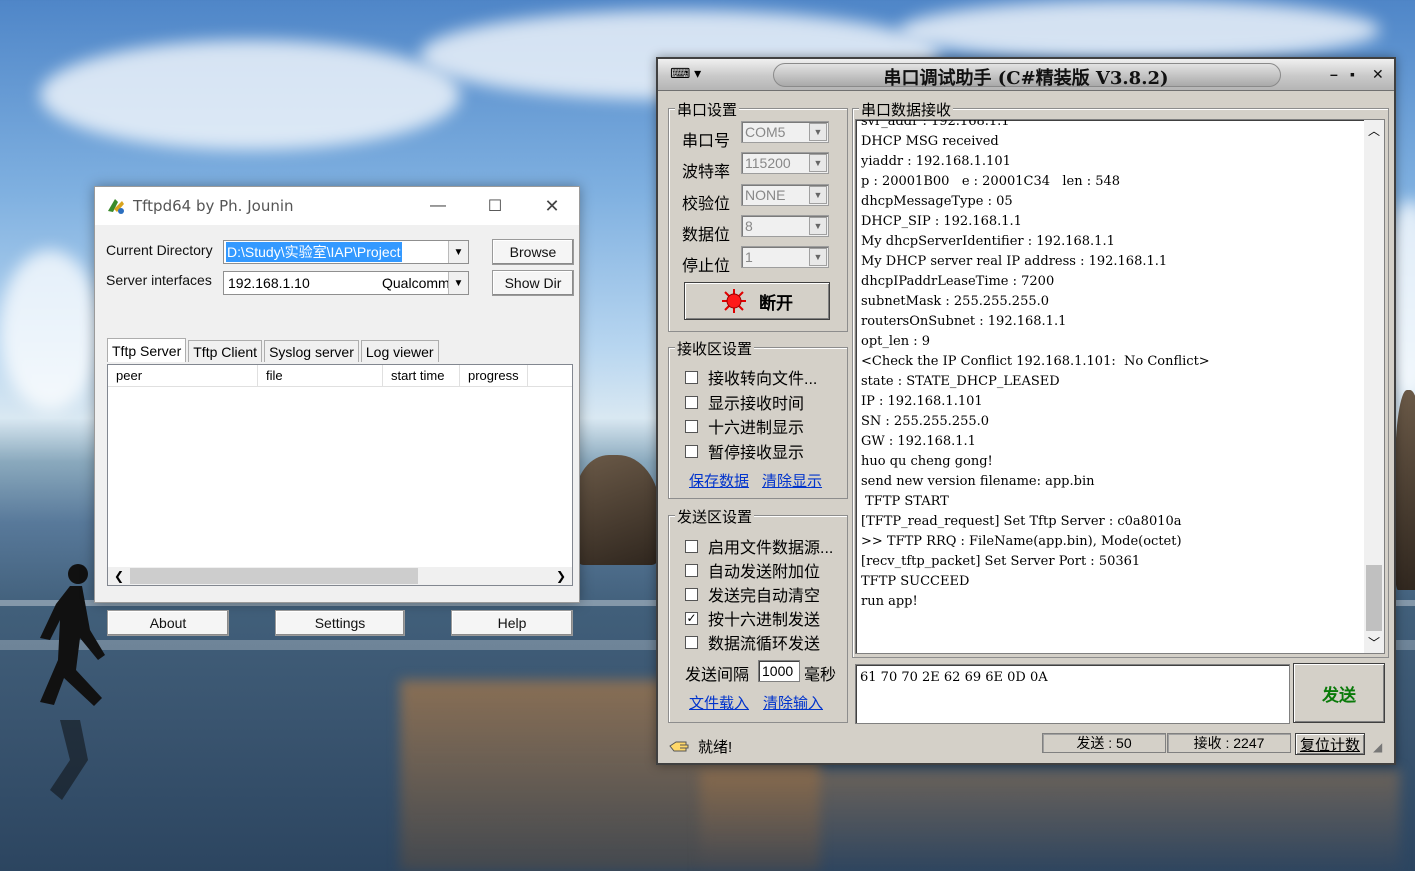 The width and height of the screenshot is (1415, 871). I want to click on serial-title-bar: ⌨ ▾ 串口调试助手 (C#精装版 V3.8.2) – ▪ ✕, so click(1026, 75).